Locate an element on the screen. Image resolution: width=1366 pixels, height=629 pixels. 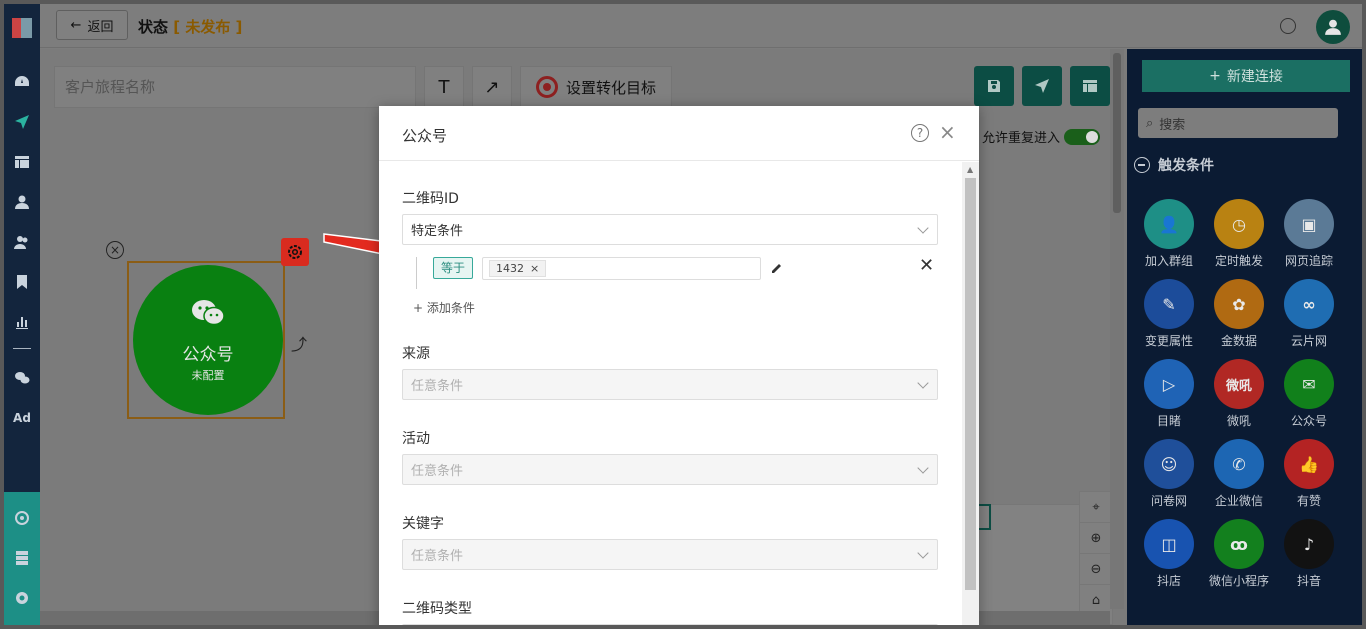
field-label-activity: 活动 is located at coordinates (416, 439).